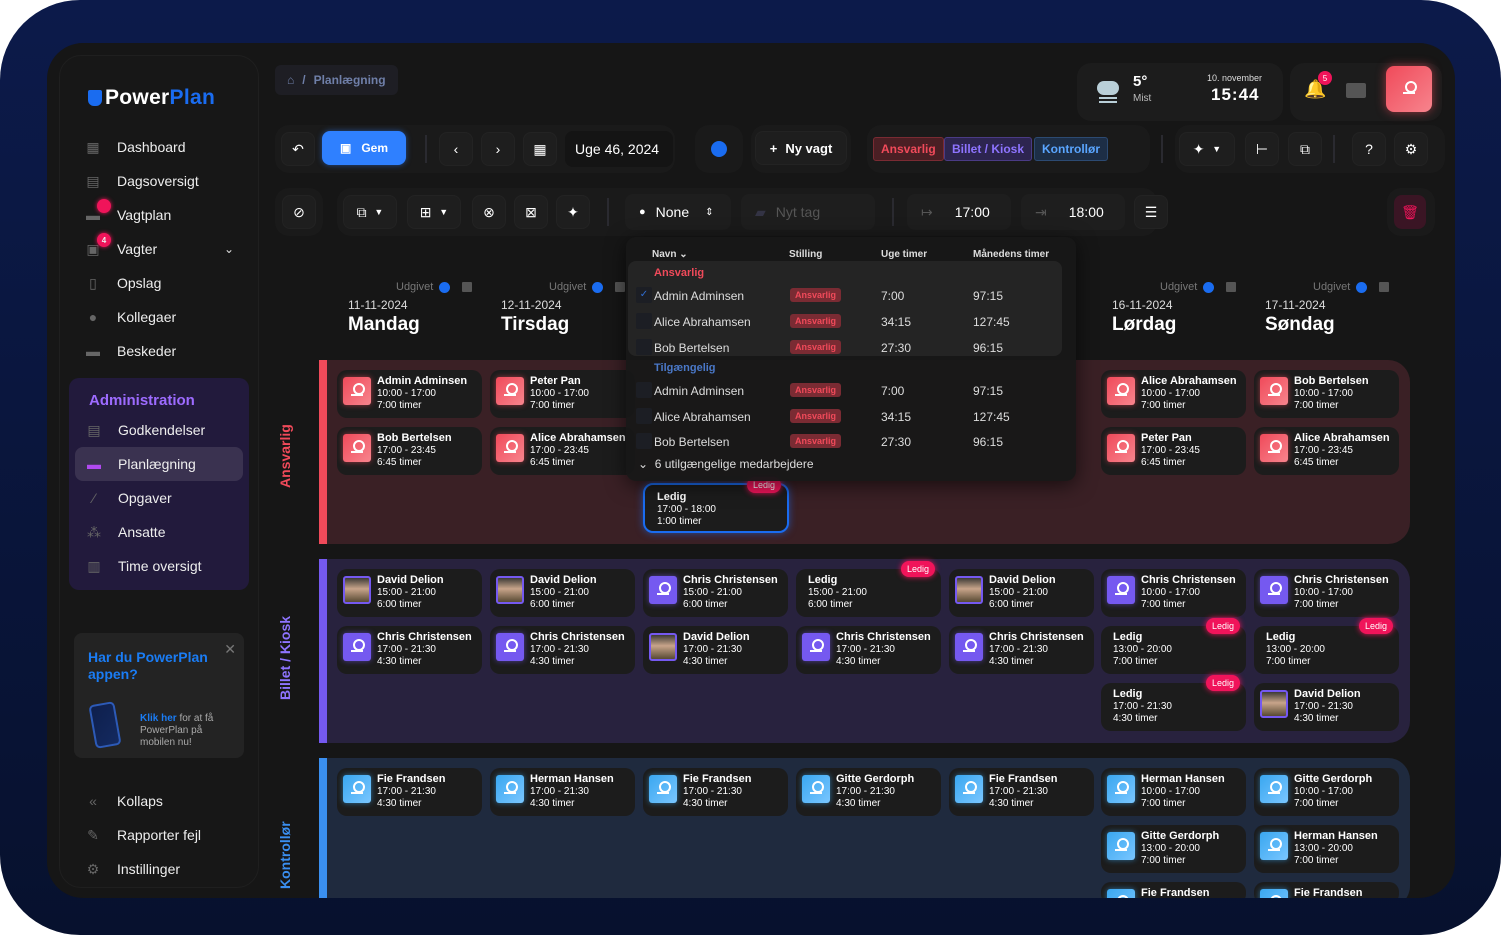  I want to click on ai-button: ✦, so click(573, 212).